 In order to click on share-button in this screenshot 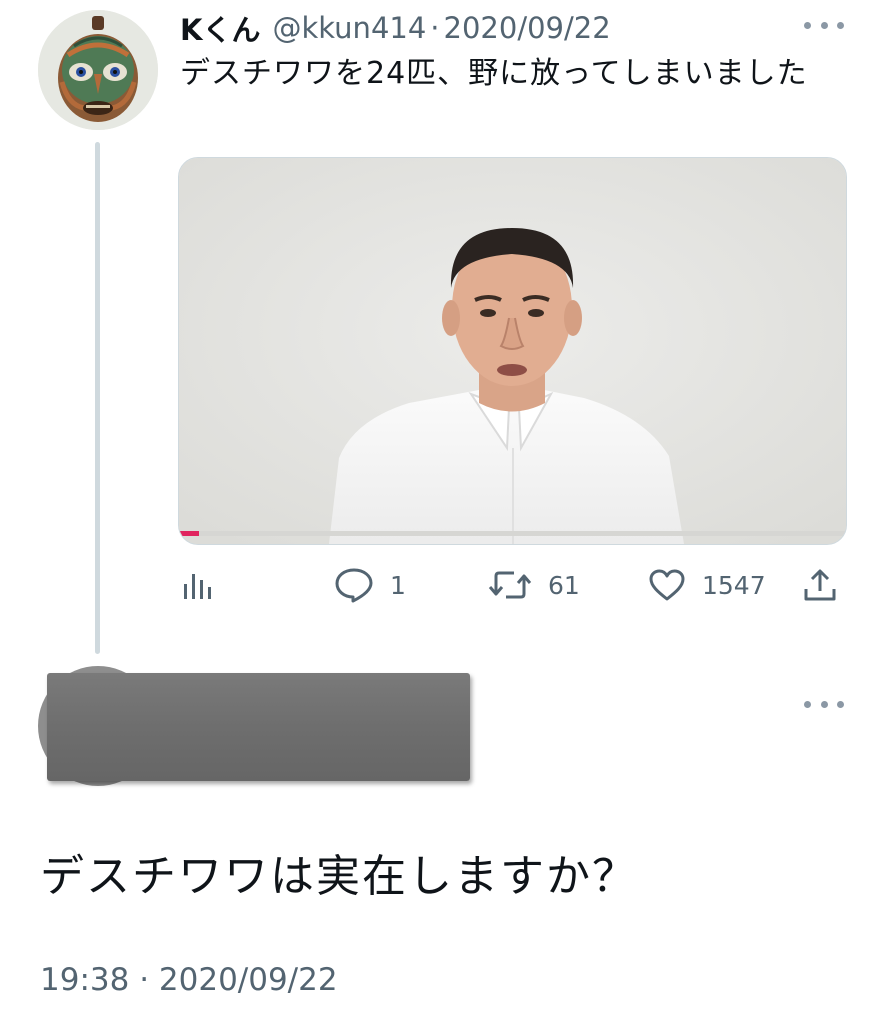, I will do `click(820, 585)`.